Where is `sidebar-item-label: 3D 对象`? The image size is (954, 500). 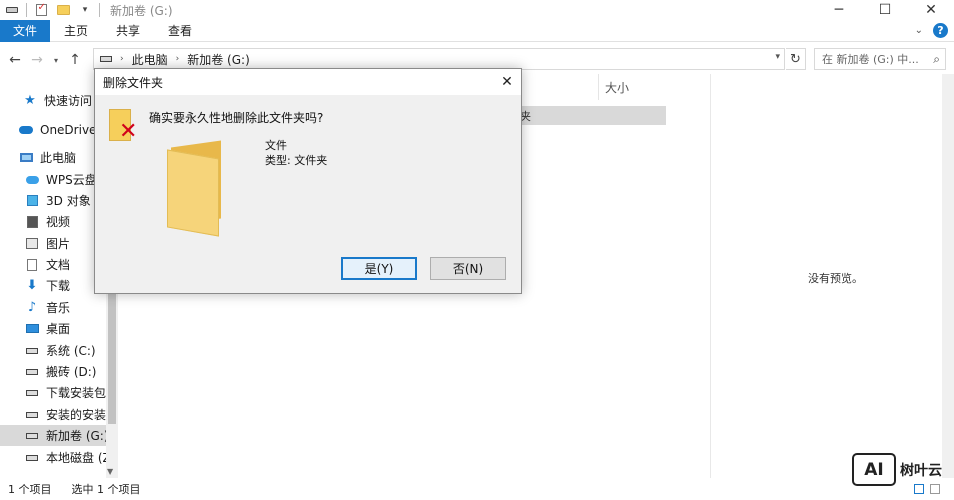
sidebar-item-label: 3D 对象 is located at coordinates (68, 201).